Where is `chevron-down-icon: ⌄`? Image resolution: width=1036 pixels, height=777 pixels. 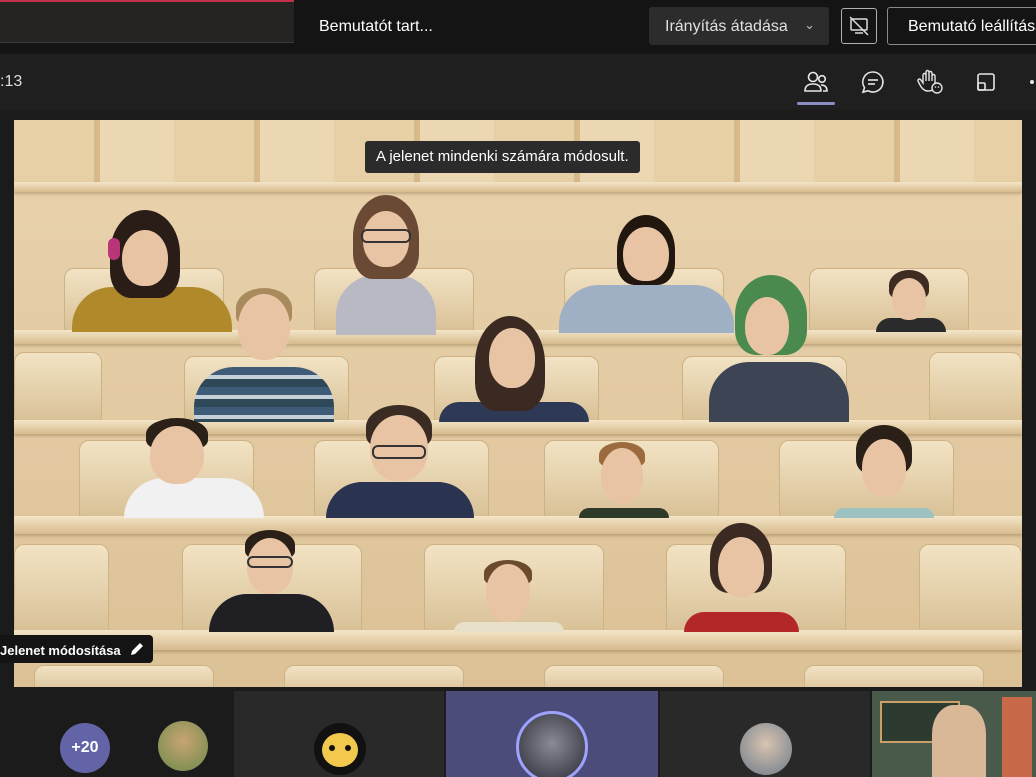
chevron-down-icon: ⌄ is located at coordinates (809, 24).